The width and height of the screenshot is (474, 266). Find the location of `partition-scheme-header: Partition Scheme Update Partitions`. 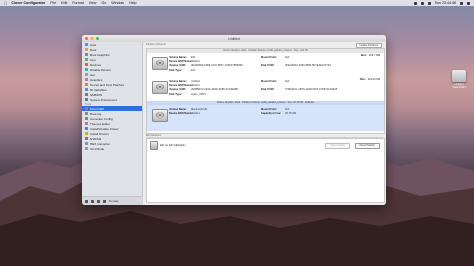

partition-scheme-header: Partition Scheme Update Partitions is located at coordinates (264, 45).